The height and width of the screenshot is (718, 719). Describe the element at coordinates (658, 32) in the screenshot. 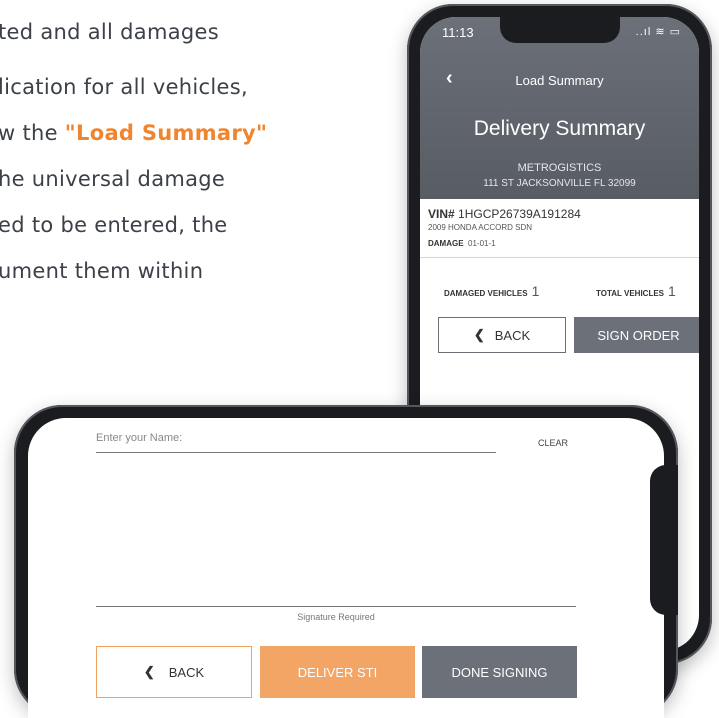

I see `status-icons: ..ıl ≋ ▭` at that location.